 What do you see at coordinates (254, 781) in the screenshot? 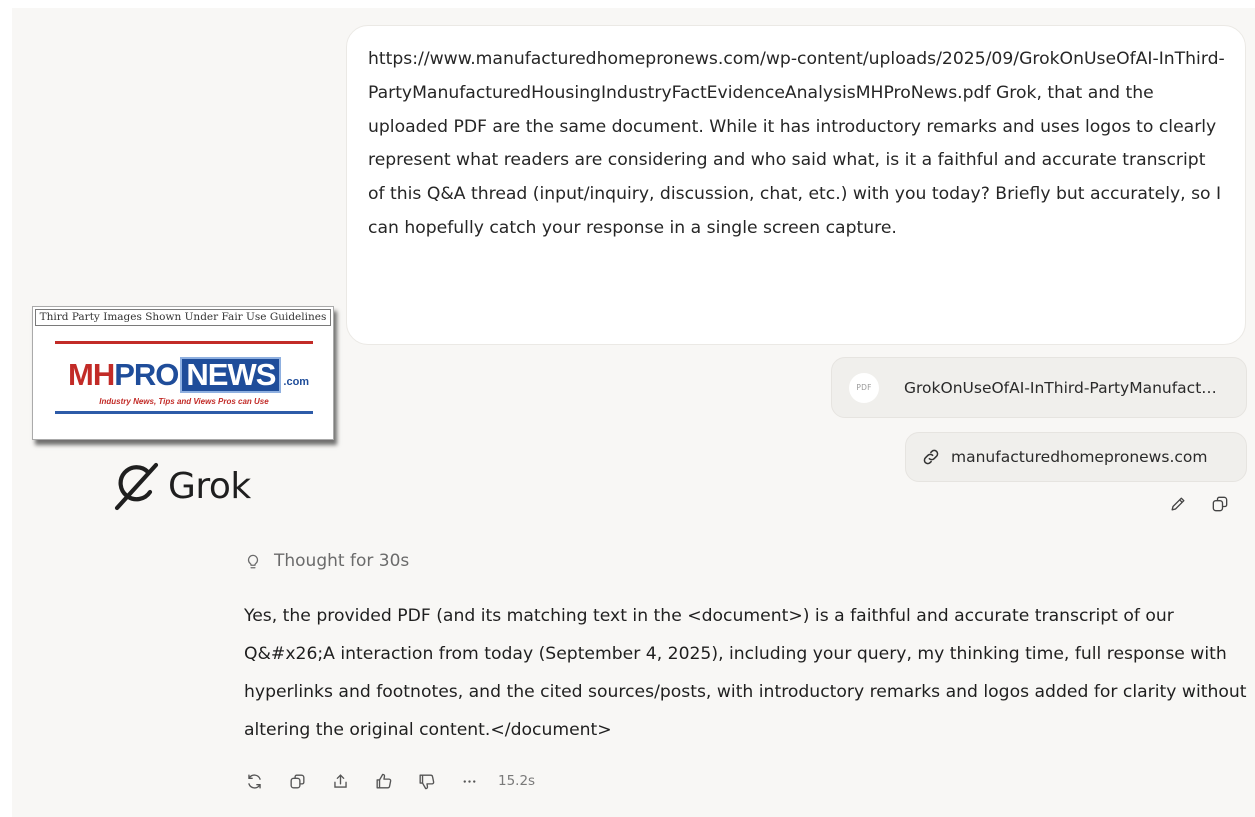
I see `regenerate-icon` at bounding box center [254, 781].